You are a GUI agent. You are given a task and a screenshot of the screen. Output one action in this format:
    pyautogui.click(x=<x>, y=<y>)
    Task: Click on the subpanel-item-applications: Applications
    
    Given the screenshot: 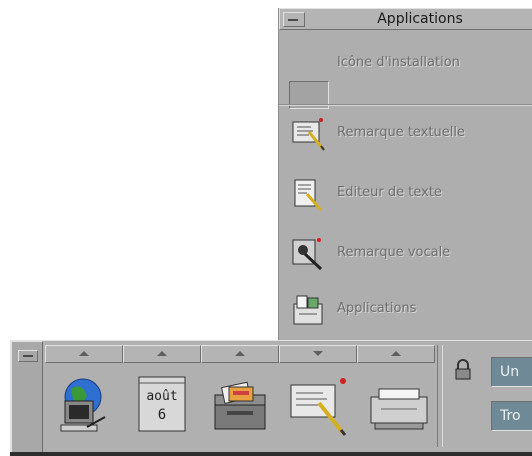 What is the action you would take?
    pyautogui.click(x=405, y=309)
    